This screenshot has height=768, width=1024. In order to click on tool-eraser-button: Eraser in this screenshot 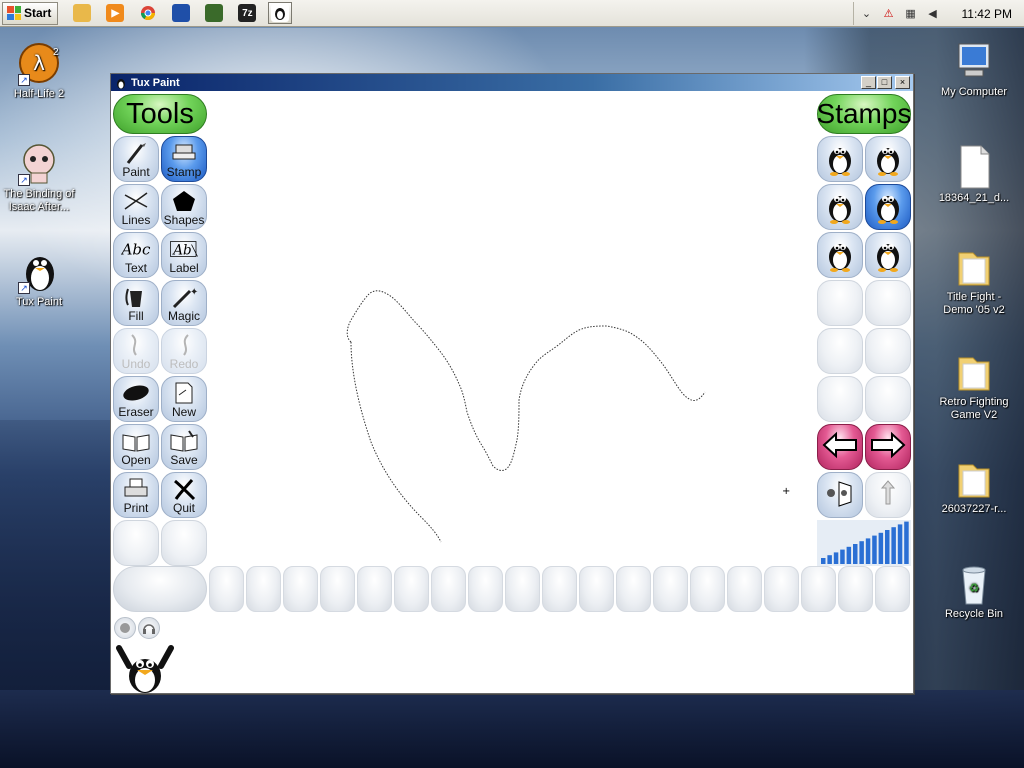, I will do `click(136, 399)`.